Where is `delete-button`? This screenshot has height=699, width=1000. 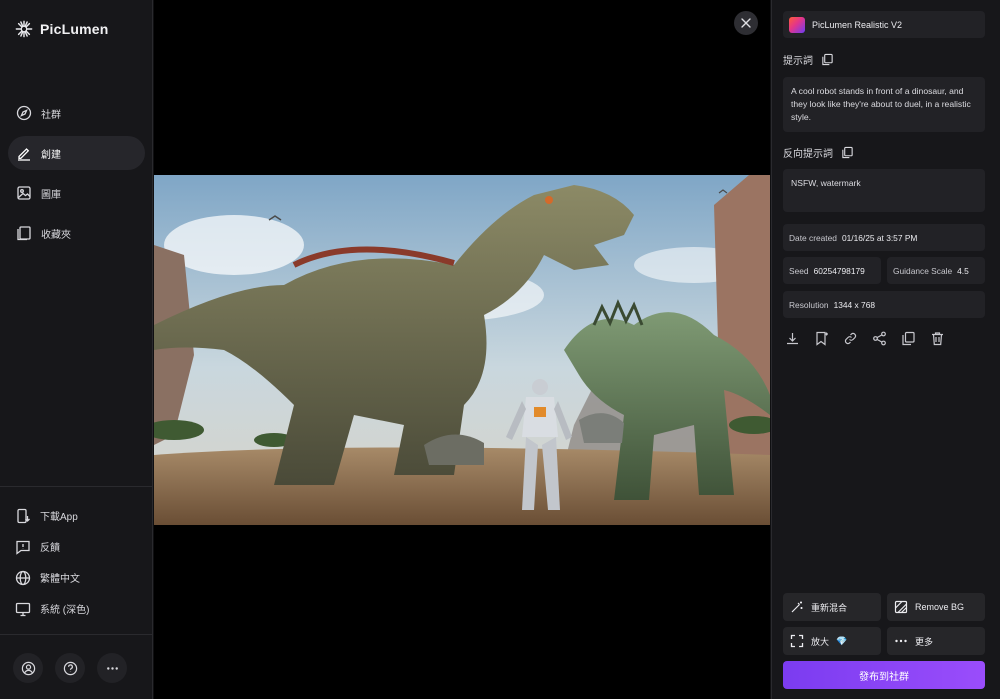
delete-button is located at coordinates (938, 339).